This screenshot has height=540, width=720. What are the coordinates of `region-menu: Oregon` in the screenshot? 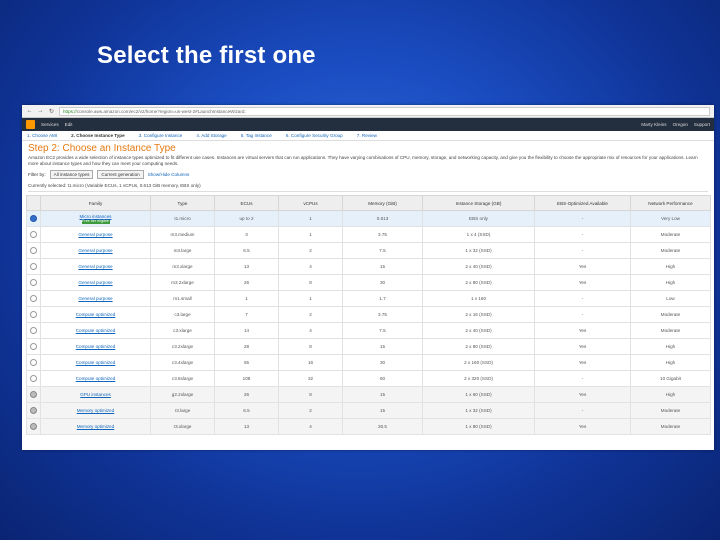 It's located at (680, 124).